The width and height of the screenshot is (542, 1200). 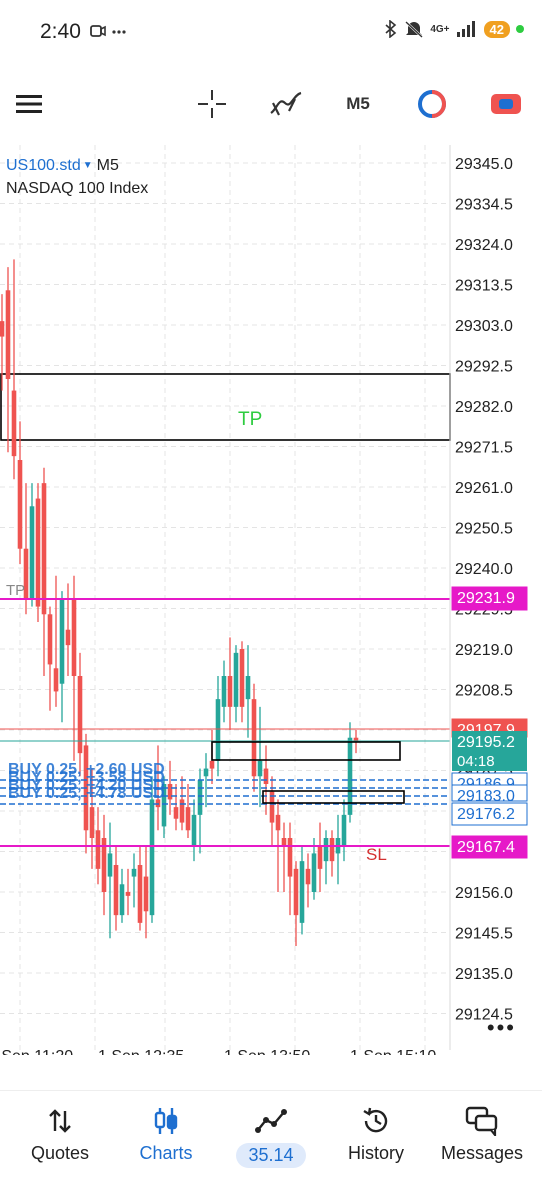 I want to click on price-axis-label: 29250.5, so click(x=484, y=529).